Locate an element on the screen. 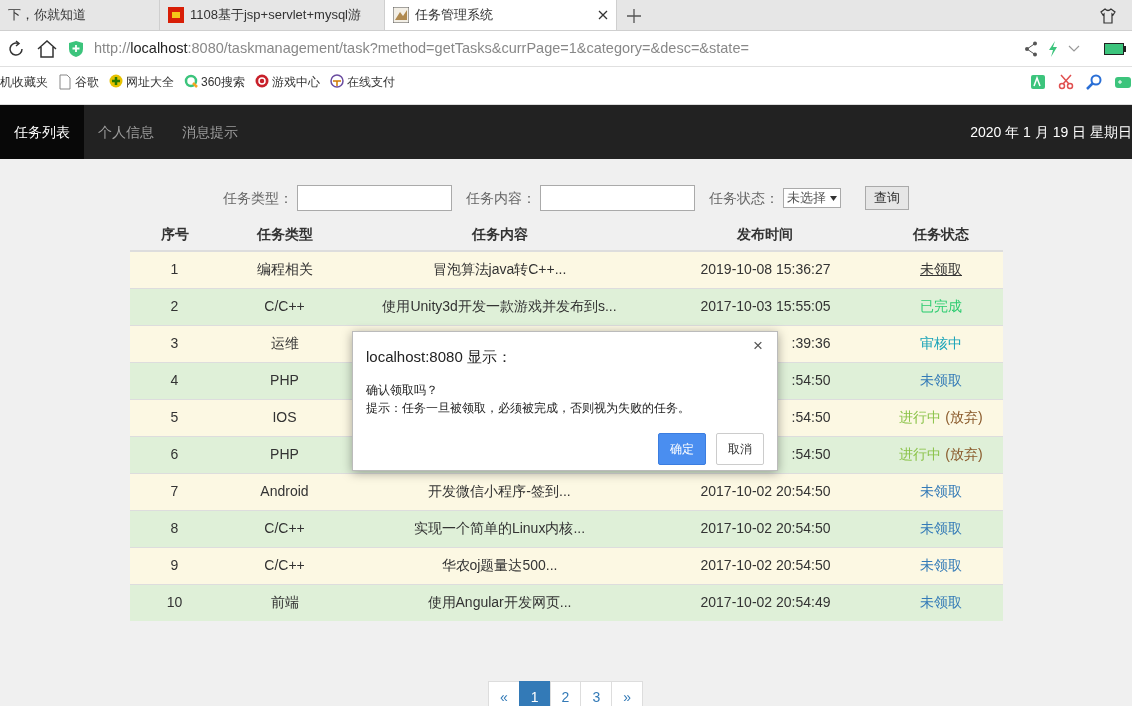 This screenshot has width=1132, height=706. table-cell: 7 is located at coordinates (174, 491).